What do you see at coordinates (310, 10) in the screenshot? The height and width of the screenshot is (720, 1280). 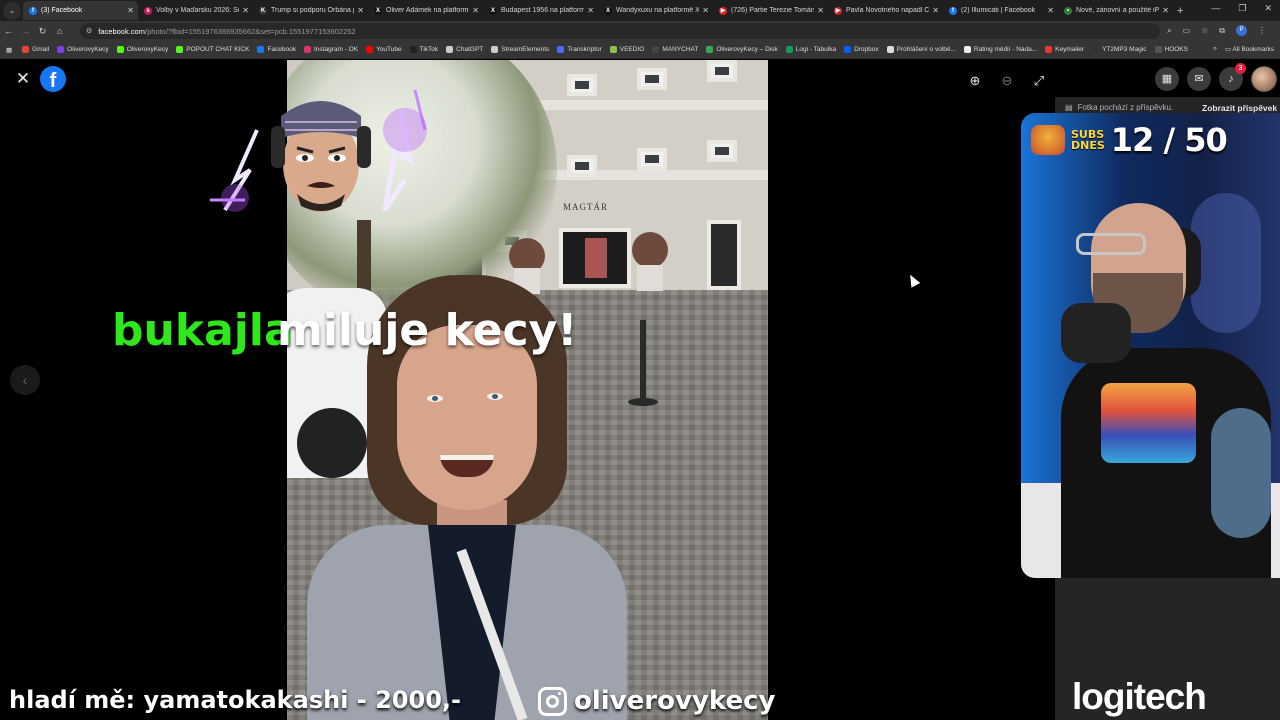 I see `browser-tab: K Trump si podporu Orbána při ✕` at bounding box center [310, 10].